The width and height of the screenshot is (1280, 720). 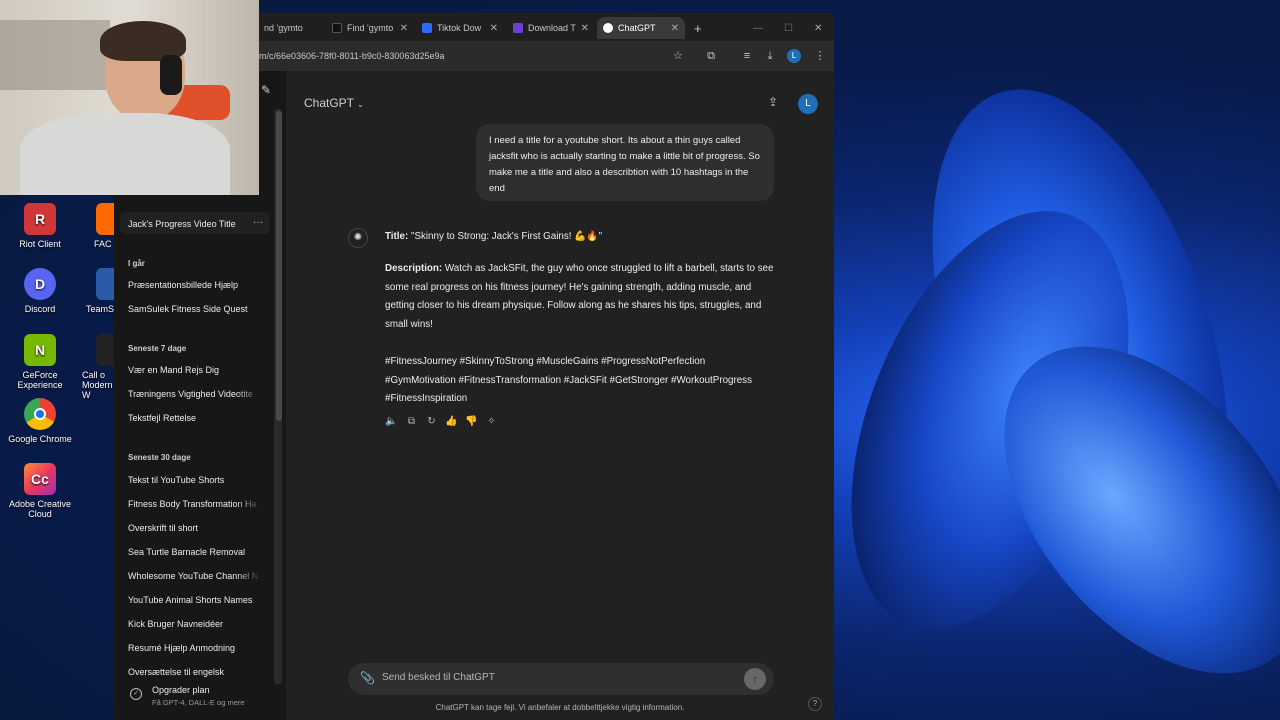 I want to click on sidebar-item: Tekstfejl Rettelse, so click(x=195, y=418).